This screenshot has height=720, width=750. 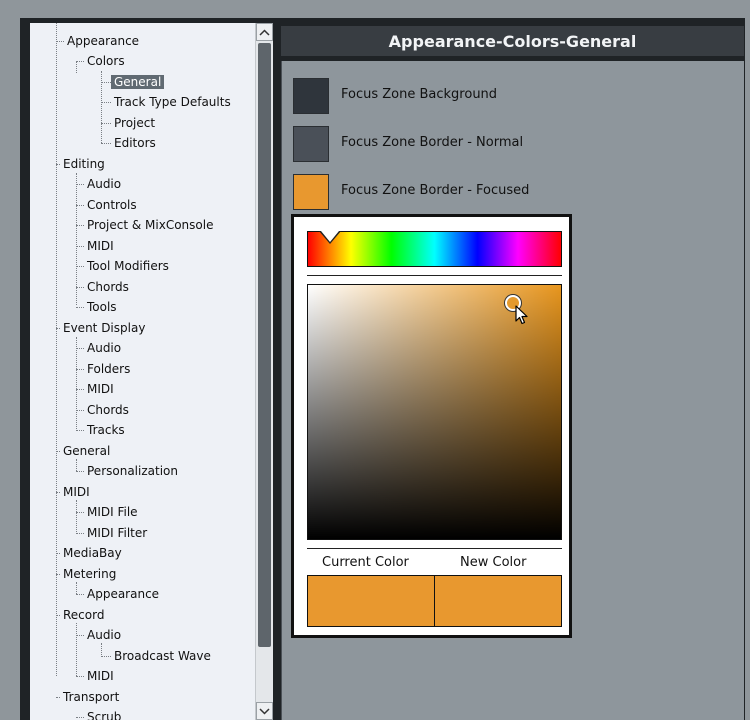 What do you see at coordinates (264, 32) in the screenshot?
I see `chevron-up-icon` at bounding box center [264, 32].